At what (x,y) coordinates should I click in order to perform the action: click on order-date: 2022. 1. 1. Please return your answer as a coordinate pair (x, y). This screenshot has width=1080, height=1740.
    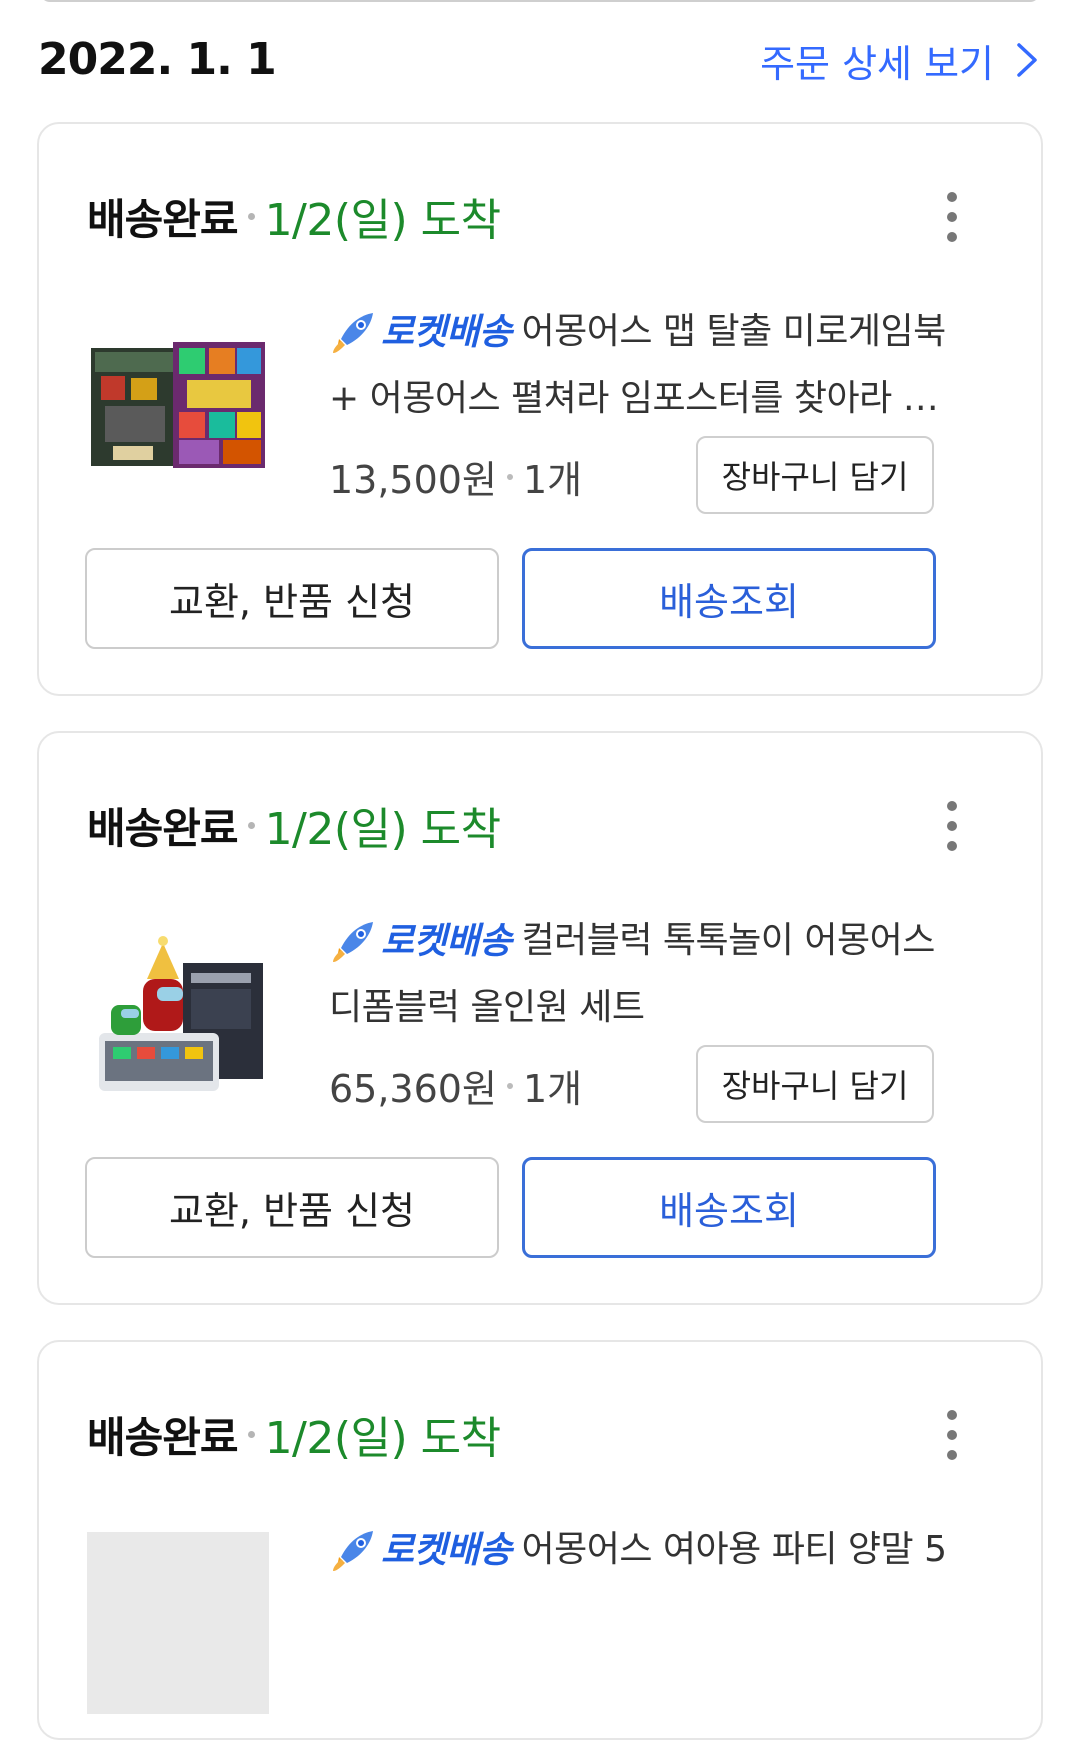
    Looking at the image, I should click on (157, 59).